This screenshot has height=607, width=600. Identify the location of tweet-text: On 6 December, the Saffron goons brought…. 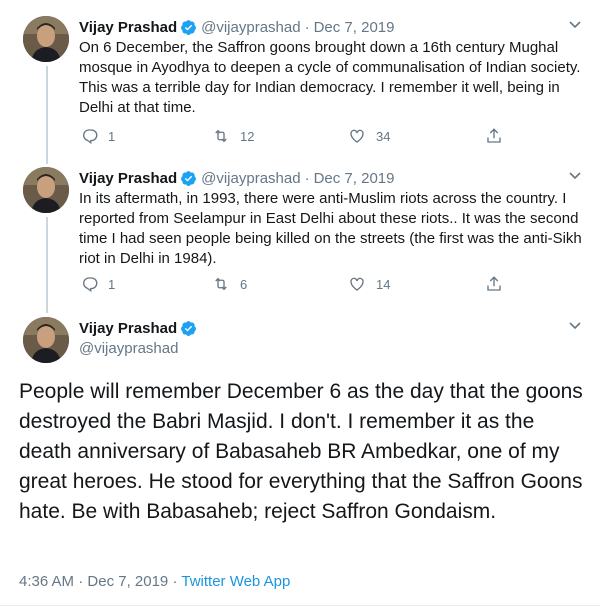
(330, 77).